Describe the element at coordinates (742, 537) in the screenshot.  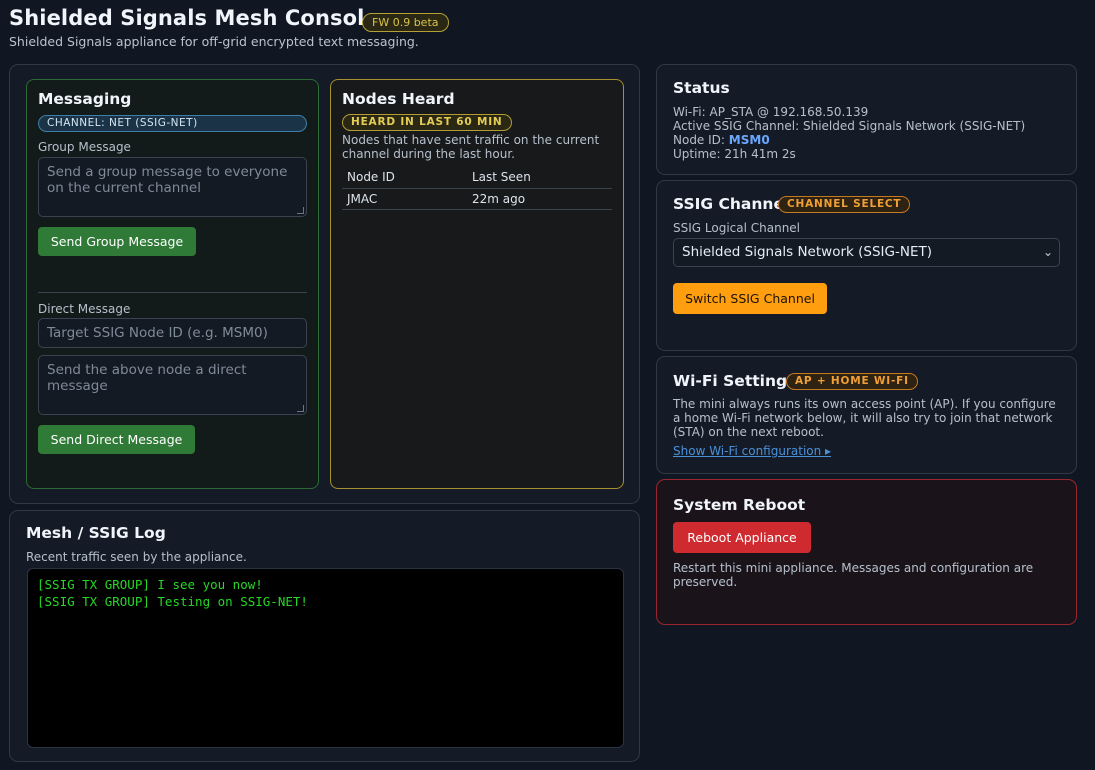
I see `reboot-appliance-button: Reboot Appliance` at that location.